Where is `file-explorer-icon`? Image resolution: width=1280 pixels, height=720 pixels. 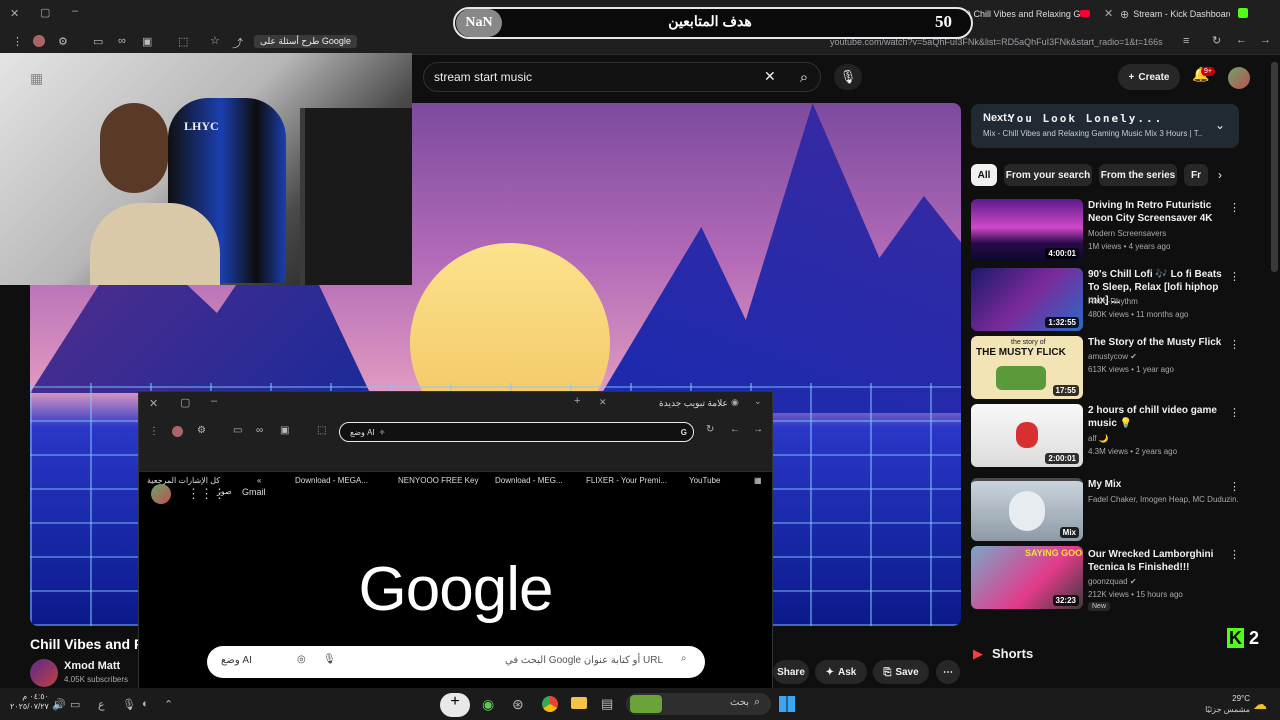
file-explorer-icon is located at coordinates (579, 703).